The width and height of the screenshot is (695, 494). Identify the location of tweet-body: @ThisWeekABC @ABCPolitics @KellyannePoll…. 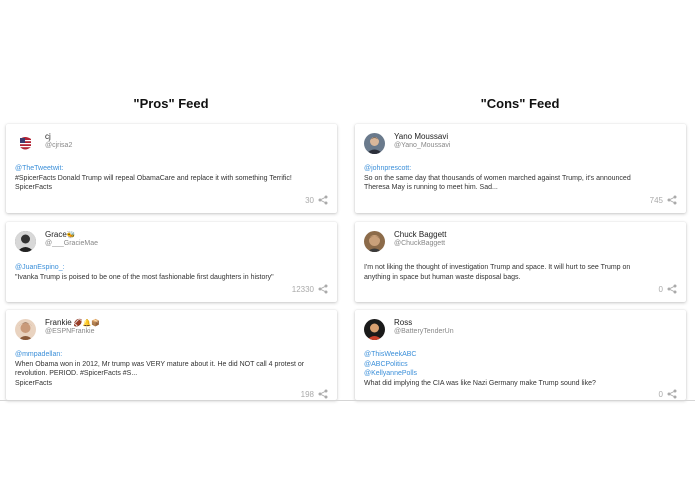
(520, 369).